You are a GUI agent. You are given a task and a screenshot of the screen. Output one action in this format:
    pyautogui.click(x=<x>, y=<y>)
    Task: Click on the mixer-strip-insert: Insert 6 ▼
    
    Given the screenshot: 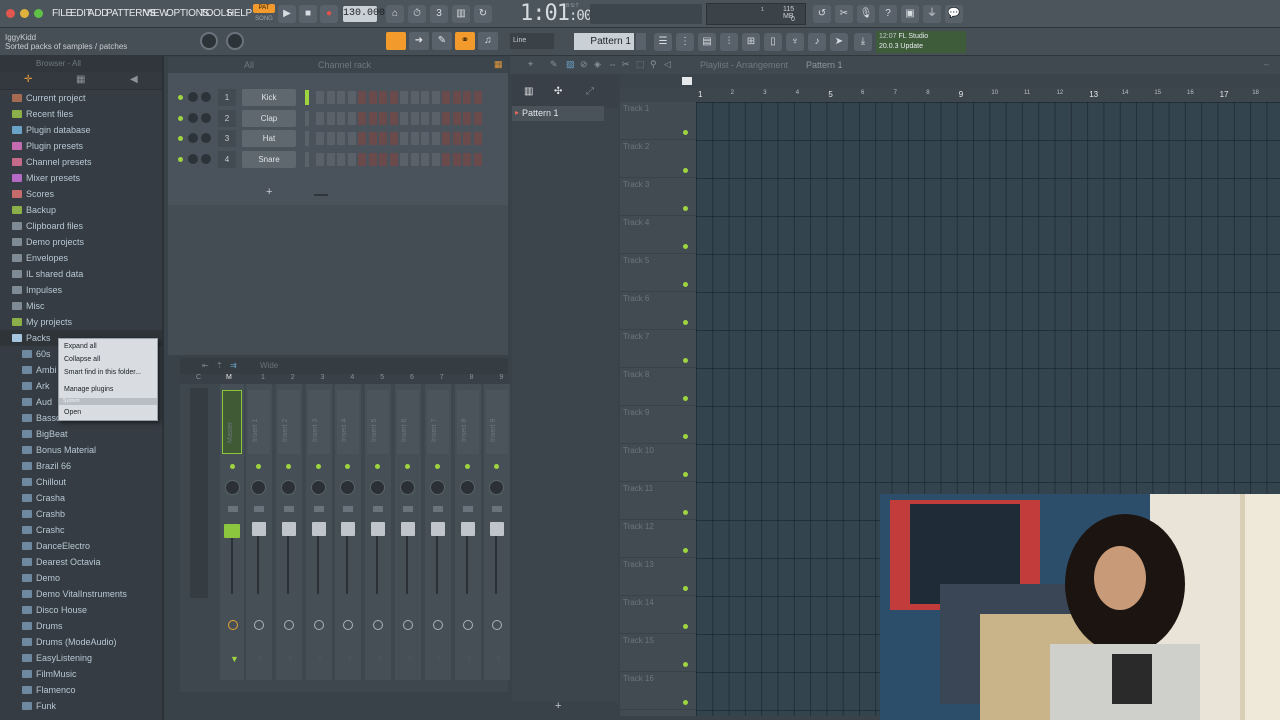 What is the action you would take?
    pyautogui.click(x=408, y=532)
    